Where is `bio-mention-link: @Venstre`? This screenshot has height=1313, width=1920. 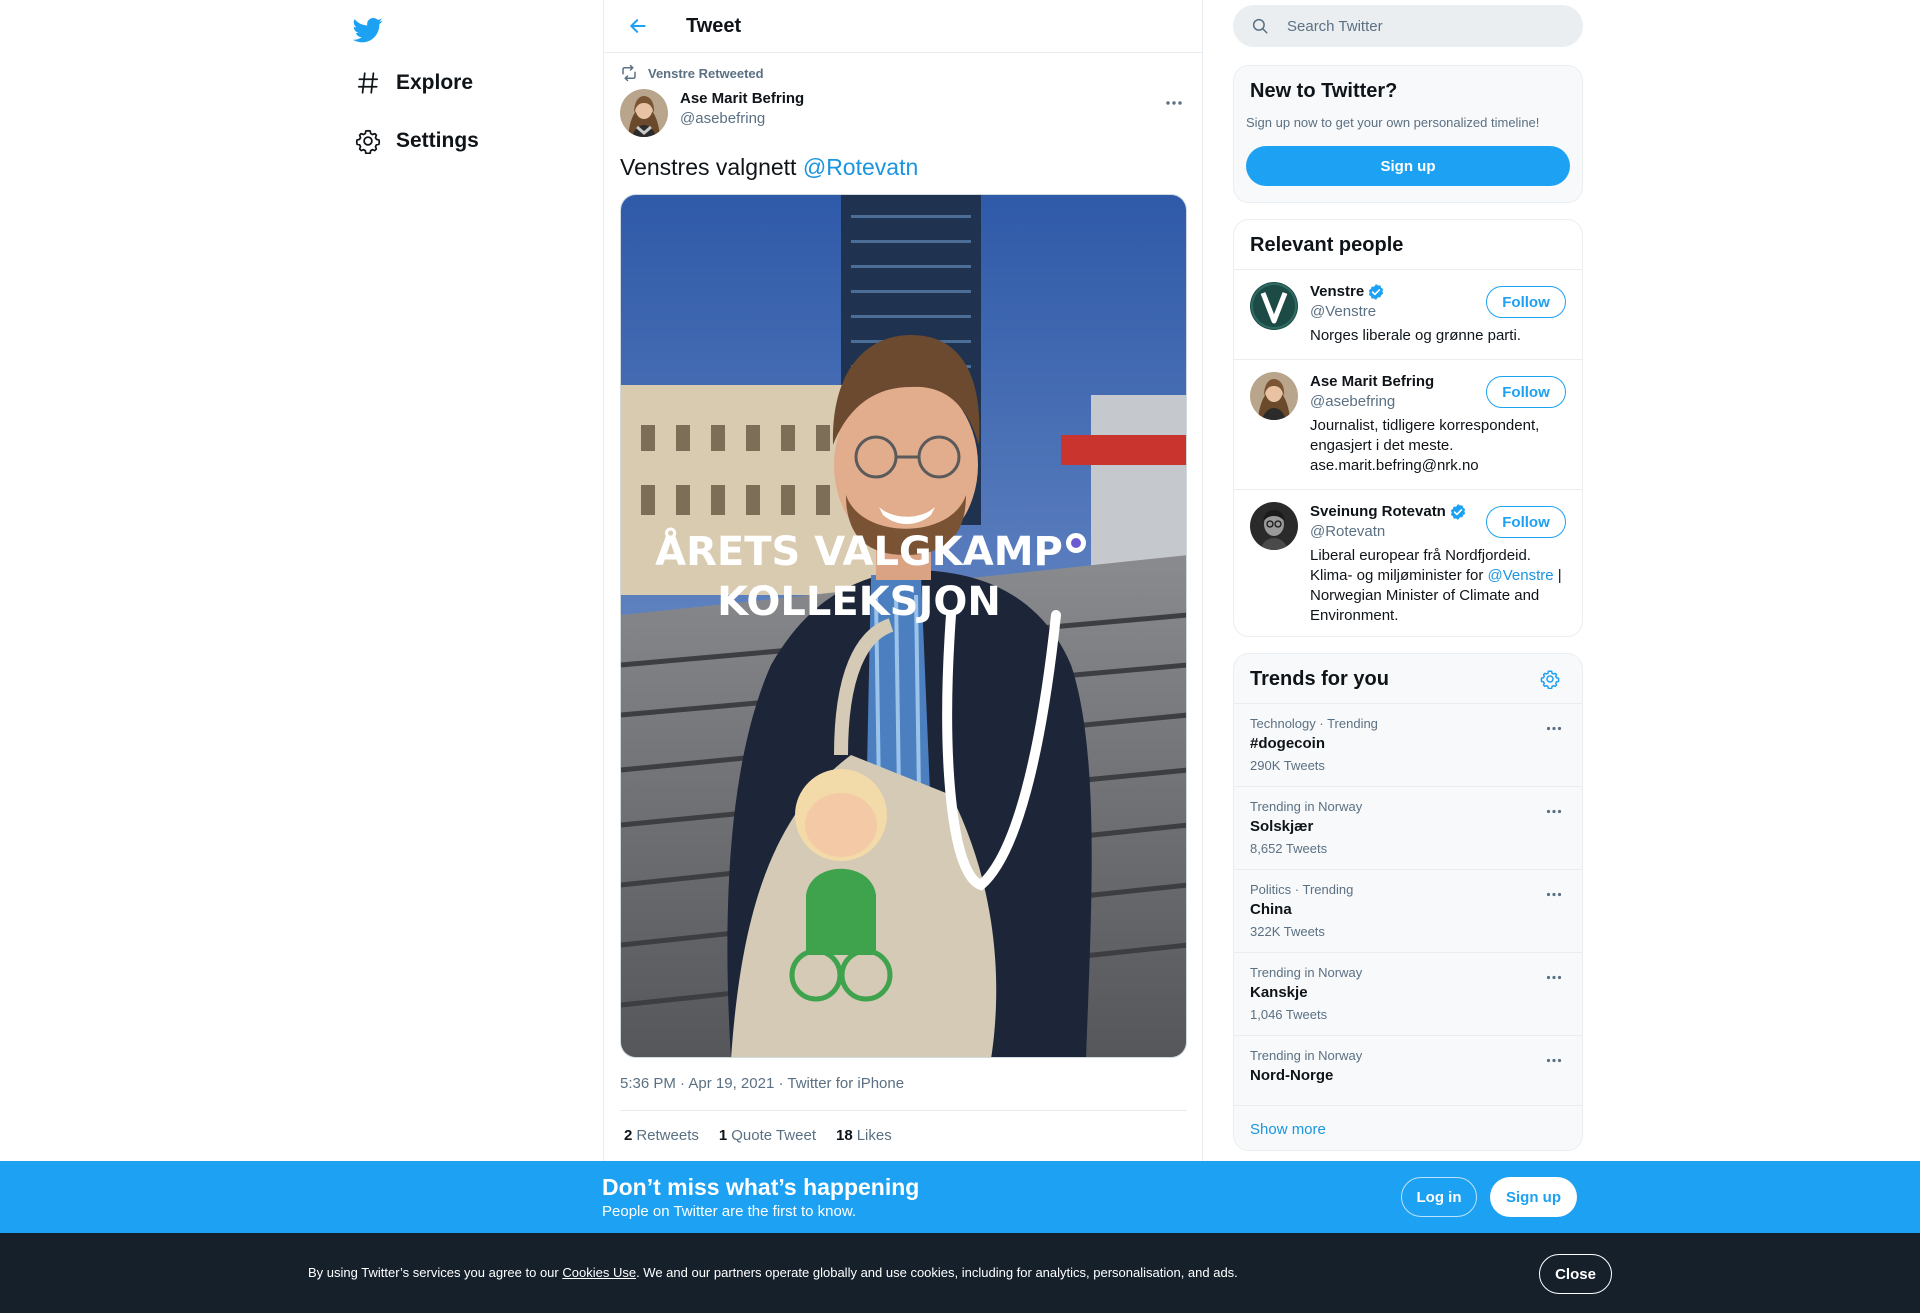
bio-mention-link: @Venstre is located at coordinates (1521, 575).